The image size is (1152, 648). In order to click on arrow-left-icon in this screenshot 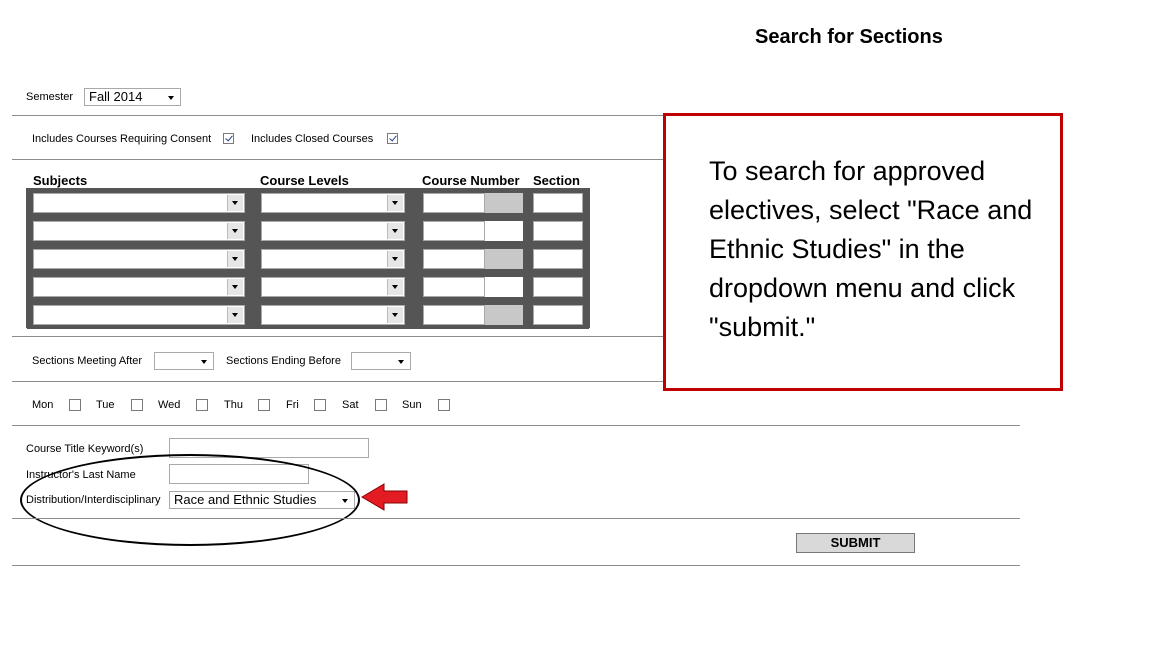, I will do `click(384, 497)`.